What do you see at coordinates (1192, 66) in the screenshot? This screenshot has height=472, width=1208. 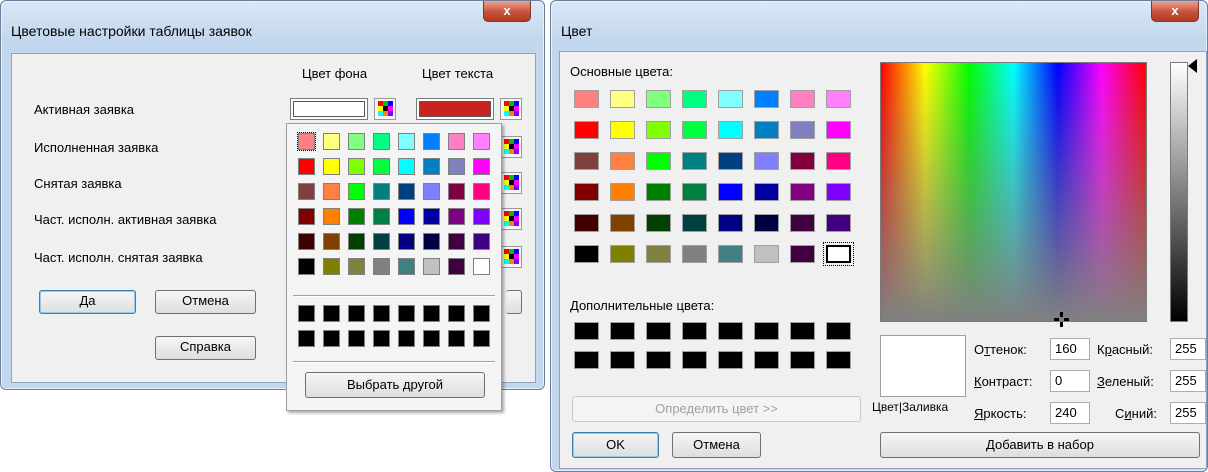 I see `luminosity-arrow-icon` at bounding box center [1192, 66].